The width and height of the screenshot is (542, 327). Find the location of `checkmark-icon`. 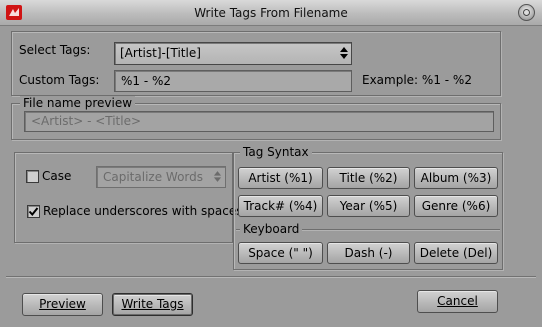

checkmark-icon is located at coordinates (33, 212).